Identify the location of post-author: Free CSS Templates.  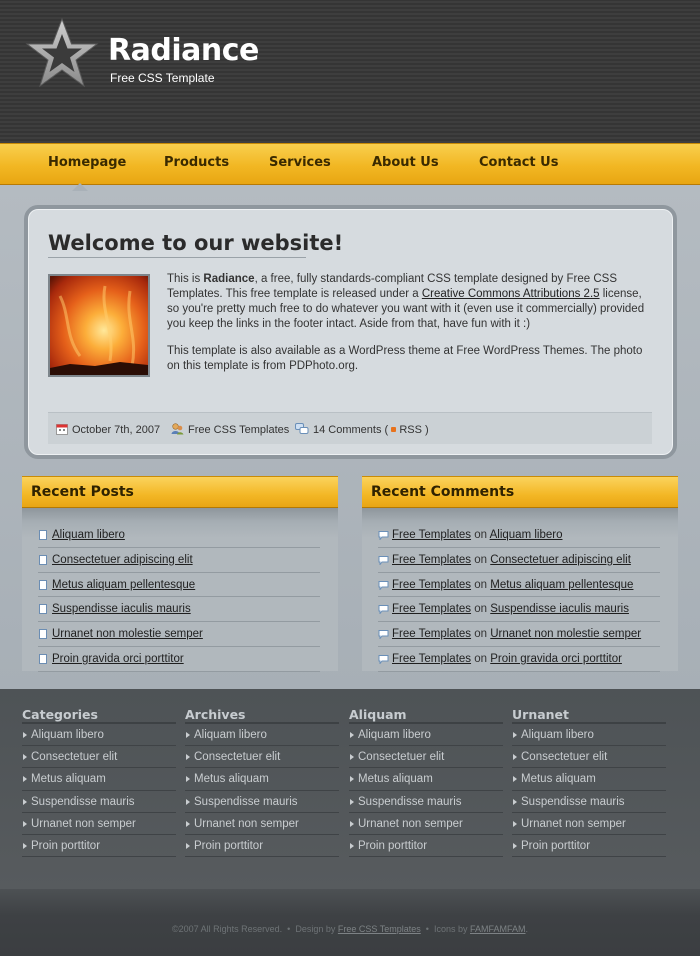
(230, 429).